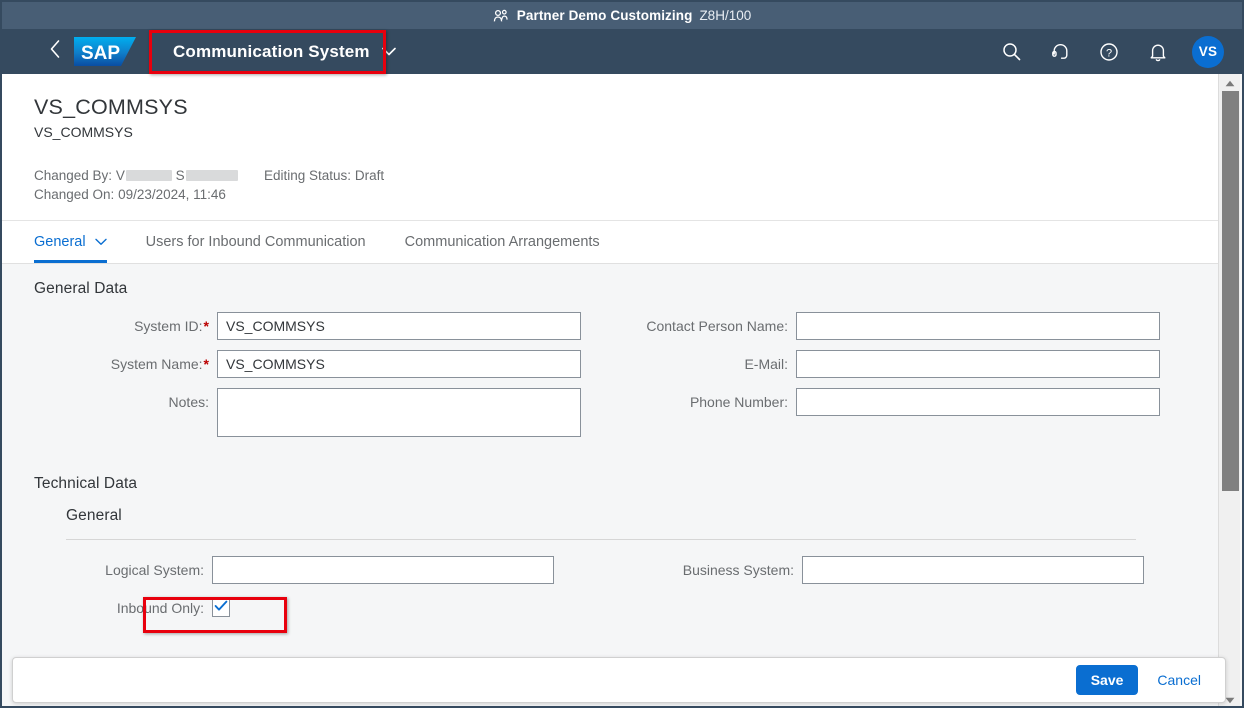  I want to click on footer-toolbar: Save Cancel, so click(619, 680).